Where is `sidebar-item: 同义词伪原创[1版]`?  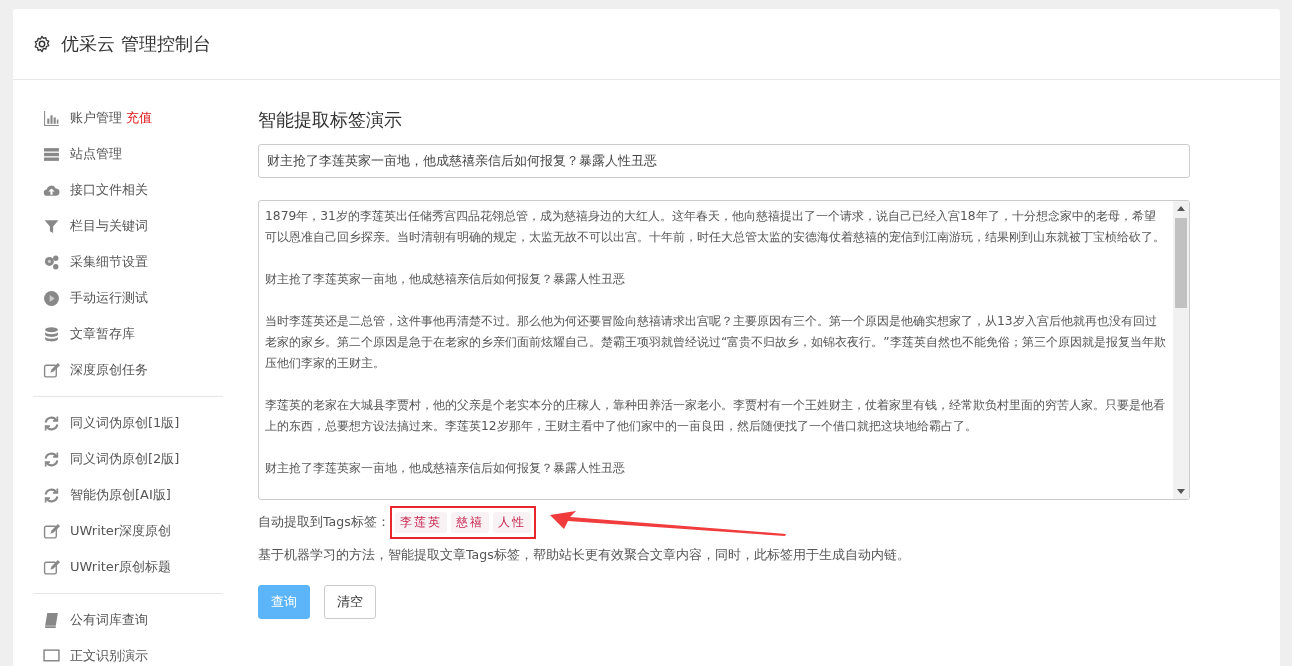 sidebar-item: 同义词伪原创[1版] is located at coordinates (128, 423).